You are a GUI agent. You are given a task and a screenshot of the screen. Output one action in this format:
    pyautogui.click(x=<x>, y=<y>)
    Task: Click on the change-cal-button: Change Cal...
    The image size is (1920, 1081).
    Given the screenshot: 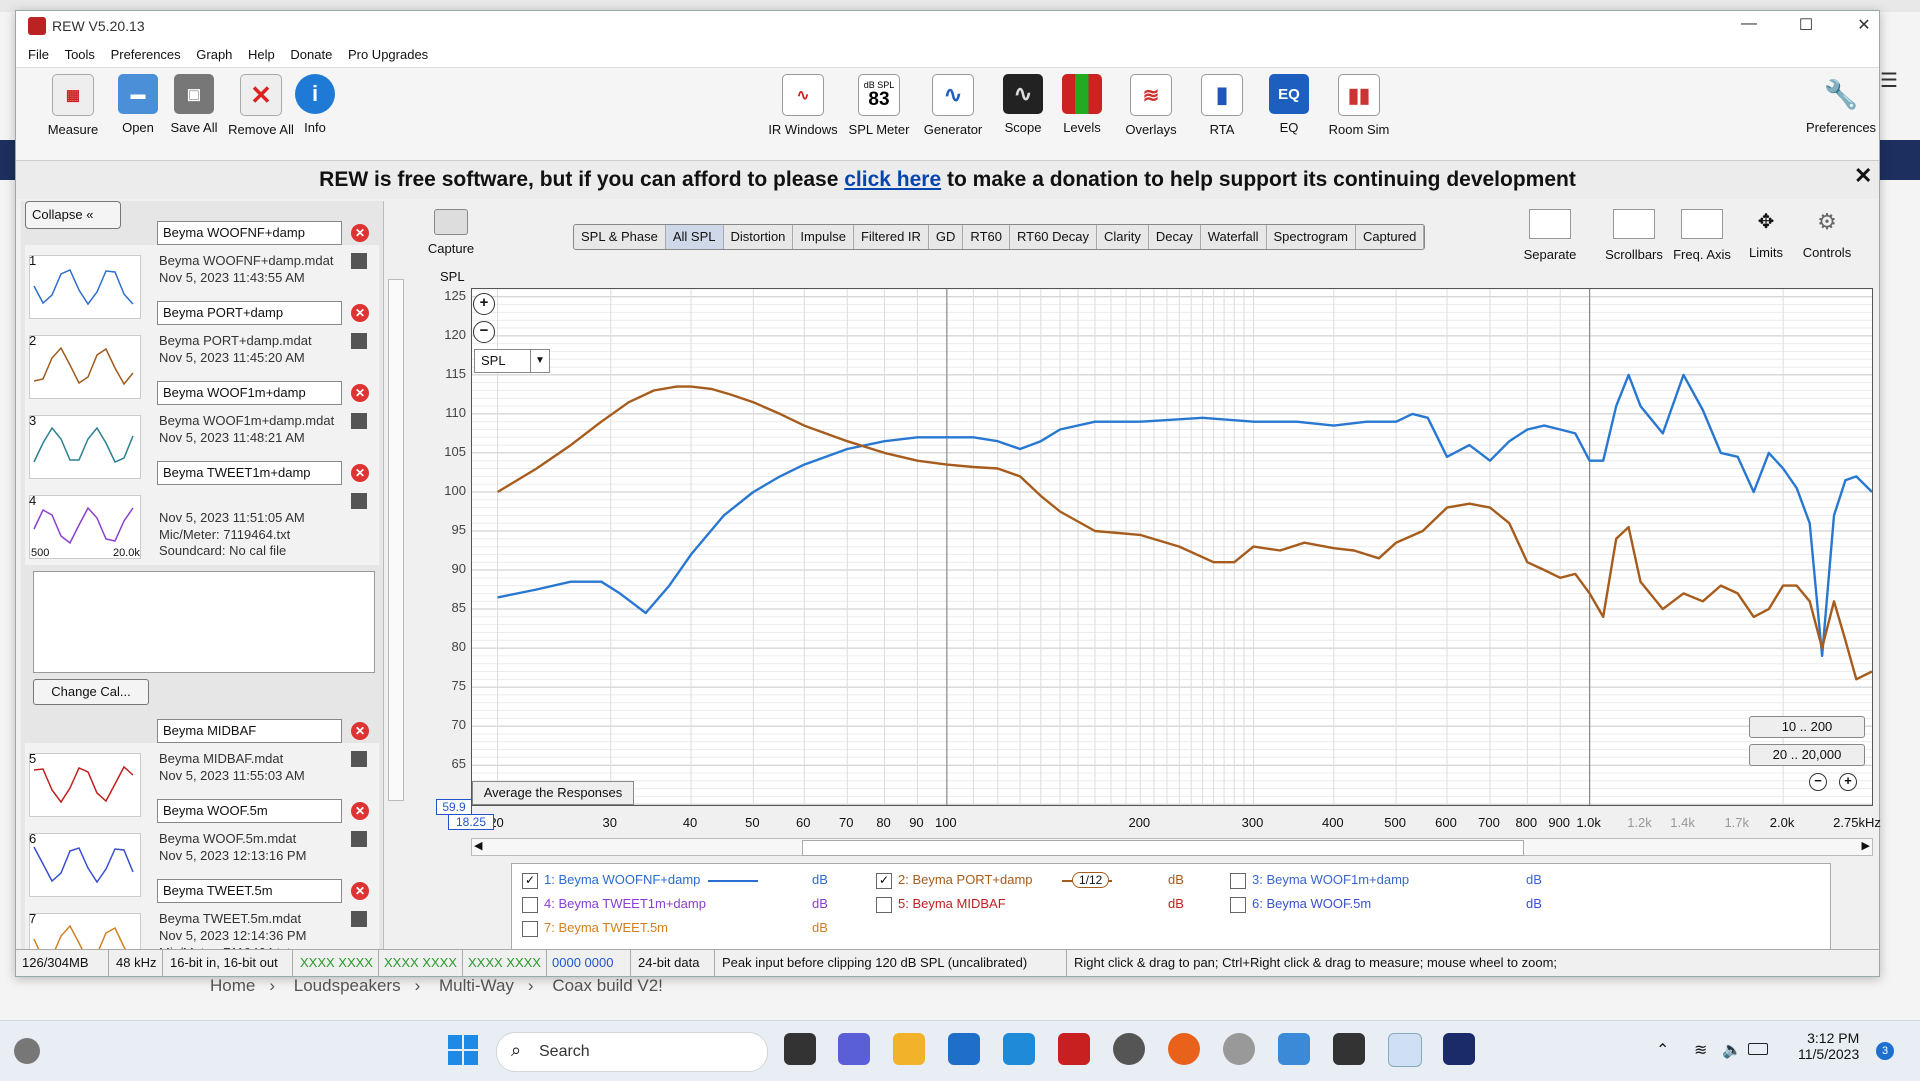 What is the action you would take?
    pyautogui.click(x=91, y=692)
    